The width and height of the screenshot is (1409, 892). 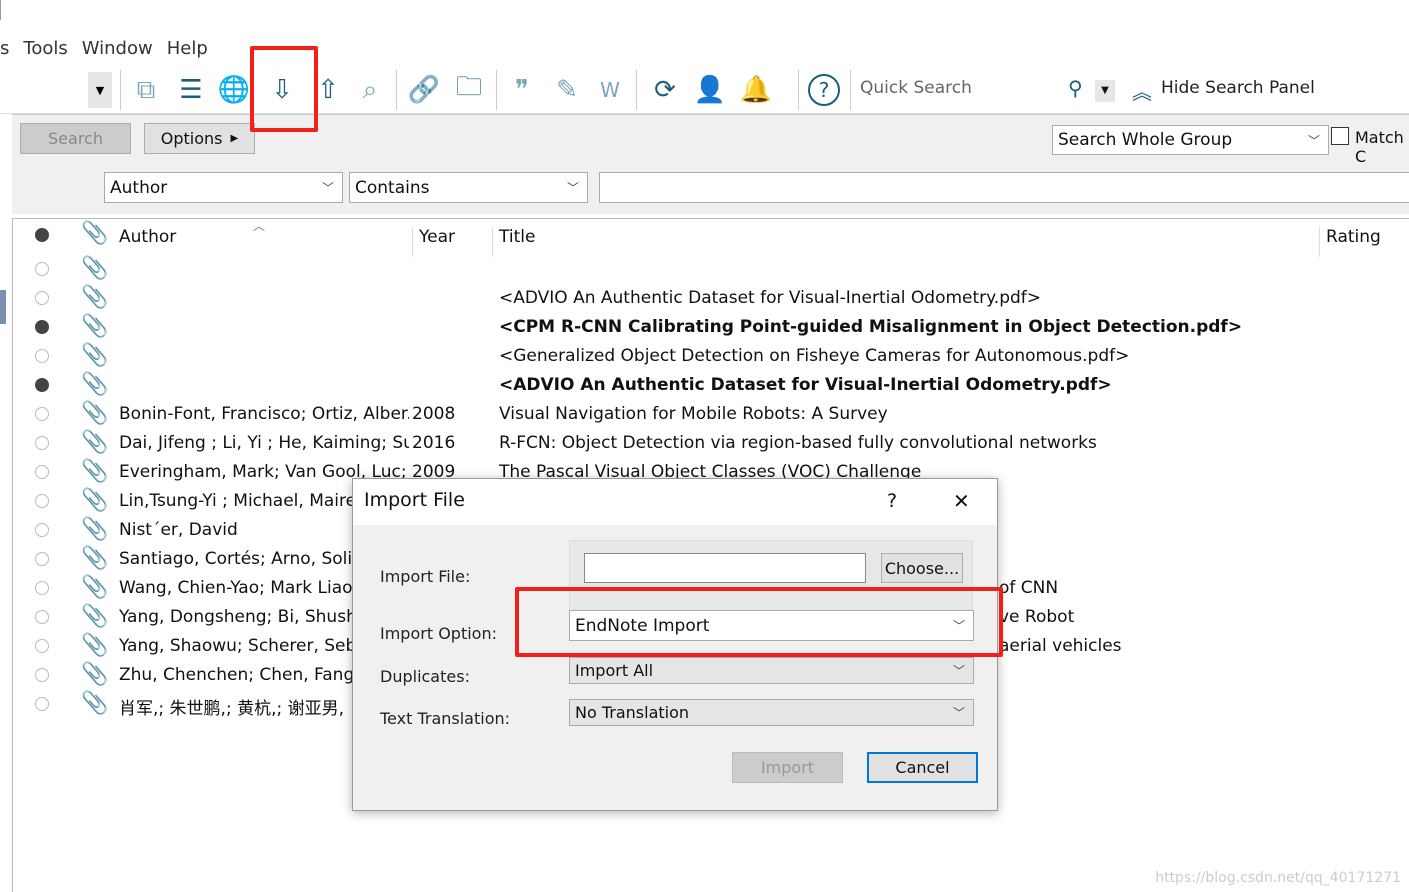 I want to click on help-button: ?, so click(x=892, y=501).